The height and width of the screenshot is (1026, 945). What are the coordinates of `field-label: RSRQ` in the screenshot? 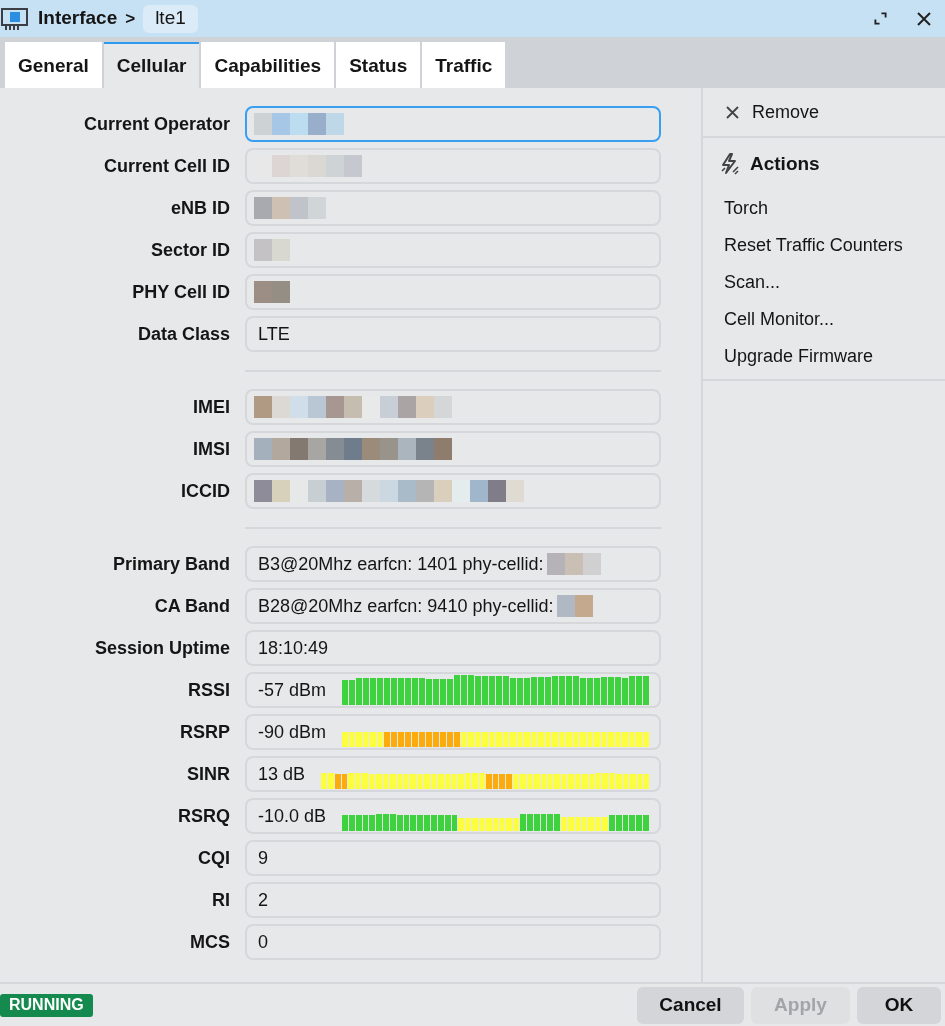 It's located at (203, 816).